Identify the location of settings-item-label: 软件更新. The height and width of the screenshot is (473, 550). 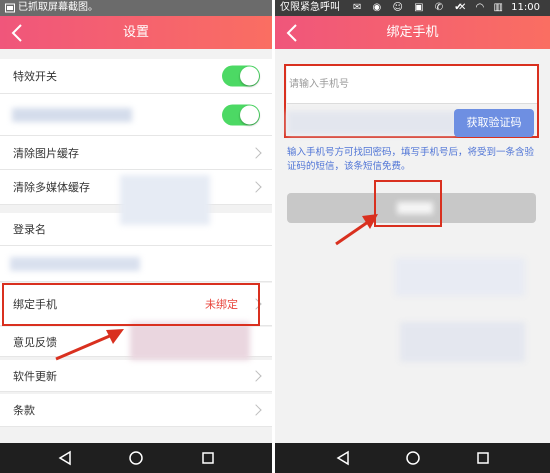
(35, 376).